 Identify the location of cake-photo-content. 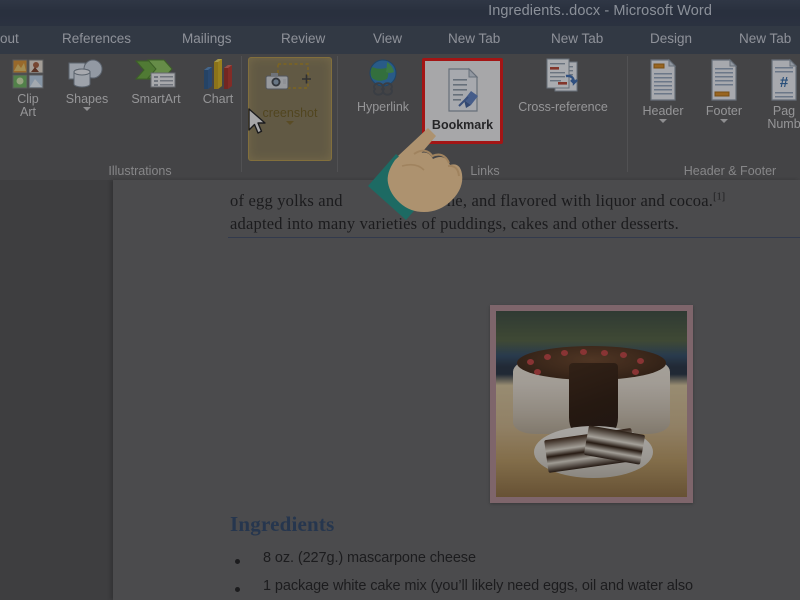
(591, 404).